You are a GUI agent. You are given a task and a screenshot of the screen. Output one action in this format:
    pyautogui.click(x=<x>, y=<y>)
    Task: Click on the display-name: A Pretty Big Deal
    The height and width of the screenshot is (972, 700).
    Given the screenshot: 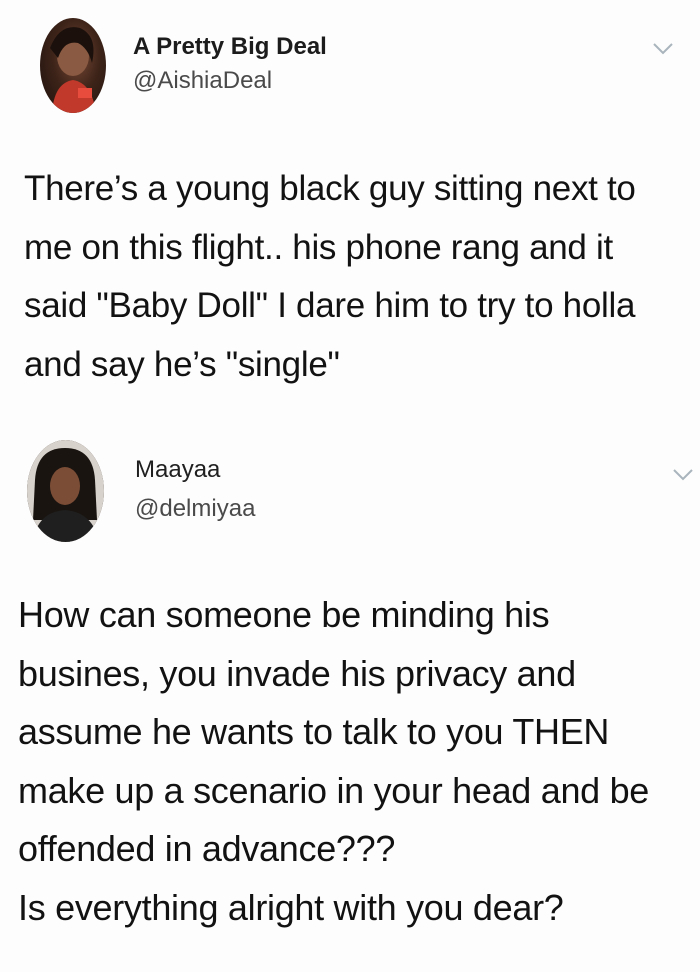 What is the action you would take?
    pyautogui.click(x=230, y=47)
    